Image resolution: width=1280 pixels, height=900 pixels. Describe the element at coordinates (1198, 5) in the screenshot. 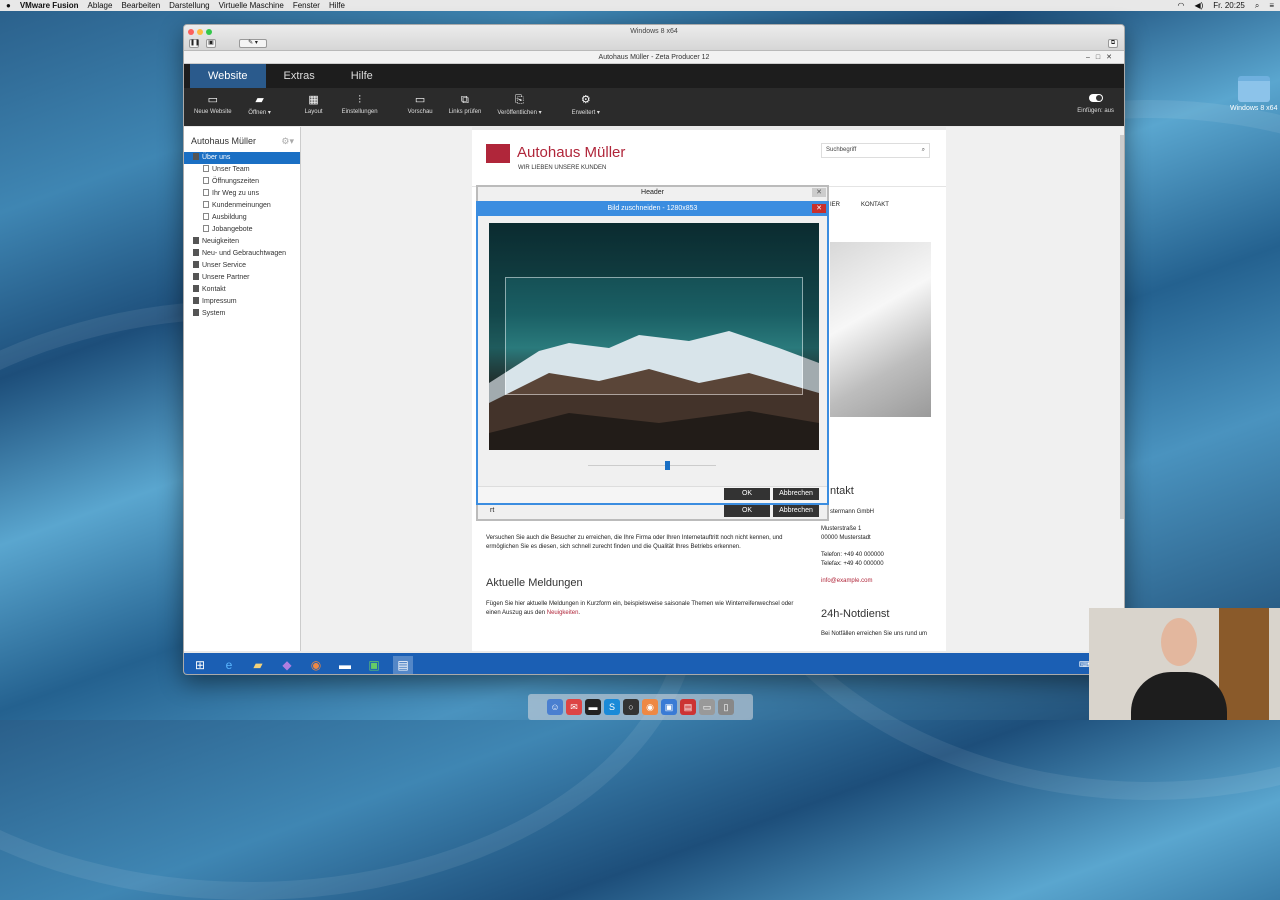

I see `volume-icon: ◀)` at that location.